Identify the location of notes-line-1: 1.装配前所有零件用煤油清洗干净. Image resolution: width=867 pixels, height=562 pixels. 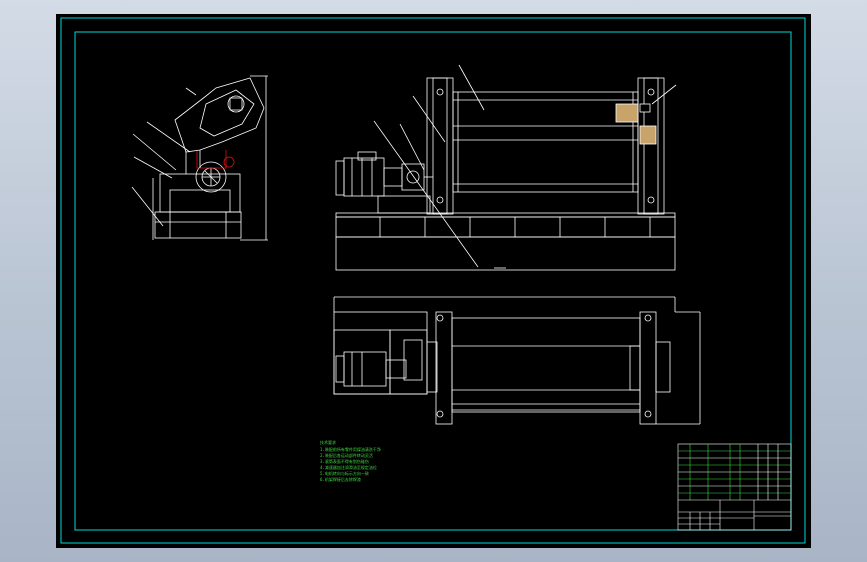
(350, 449).